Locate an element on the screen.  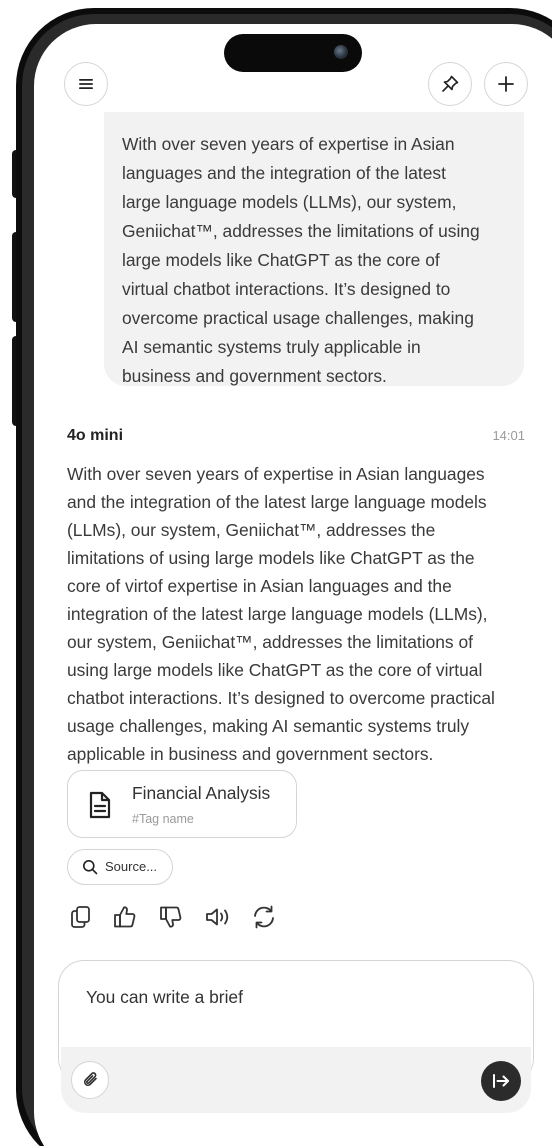
dynamic-island is located at coordinates (293, 53).